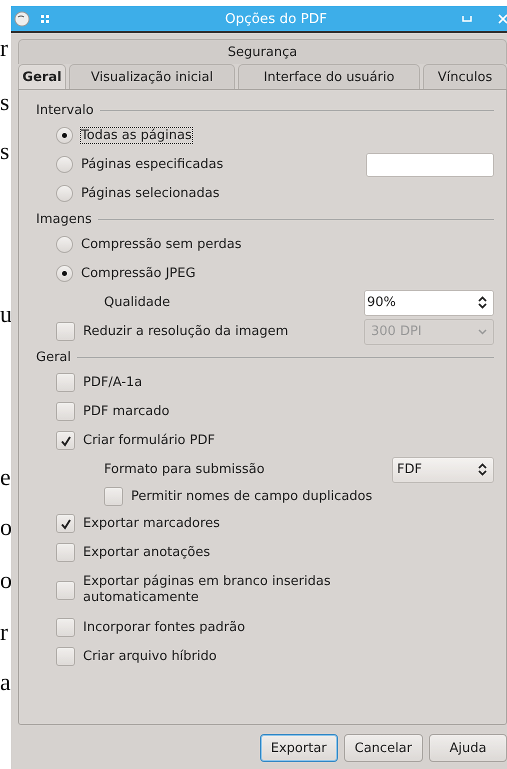 The image size is (507, 769). I want to click on quality-label: Qualidade, so click(138, 302).